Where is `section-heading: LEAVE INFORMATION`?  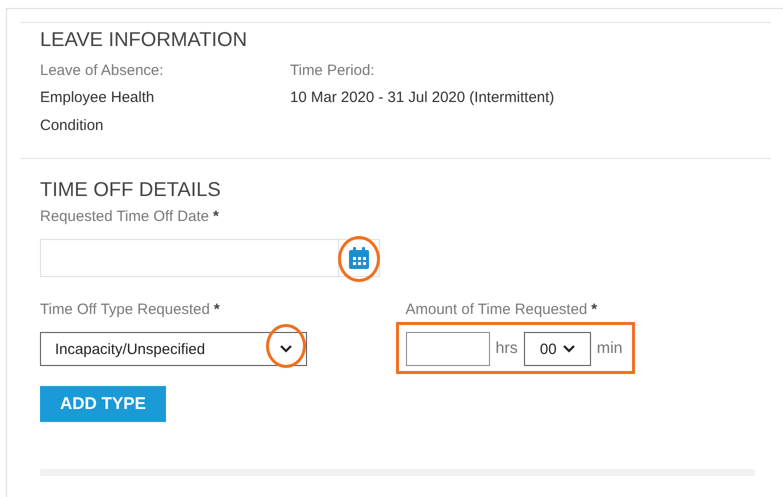
section-heading: LEAVE INFORMATION is located at coordinates (144, 40).